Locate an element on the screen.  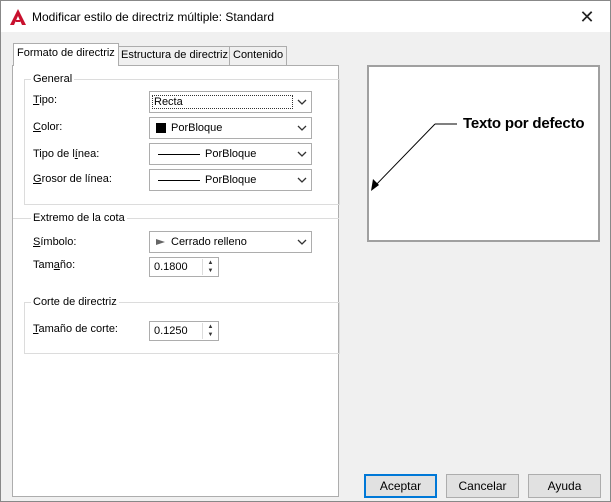
tab-label: Estructura de directriz is located at coordinates (174, 55).